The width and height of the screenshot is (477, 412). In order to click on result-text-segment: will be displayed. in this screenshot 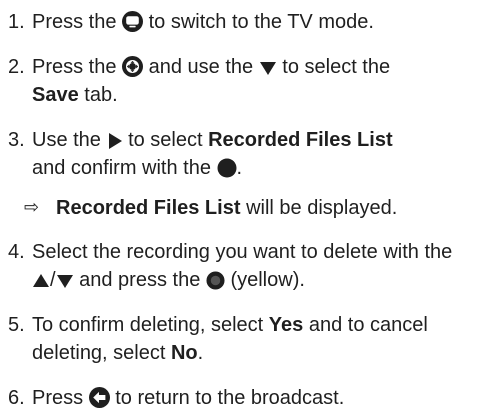, I will do `click(322, 208)`.